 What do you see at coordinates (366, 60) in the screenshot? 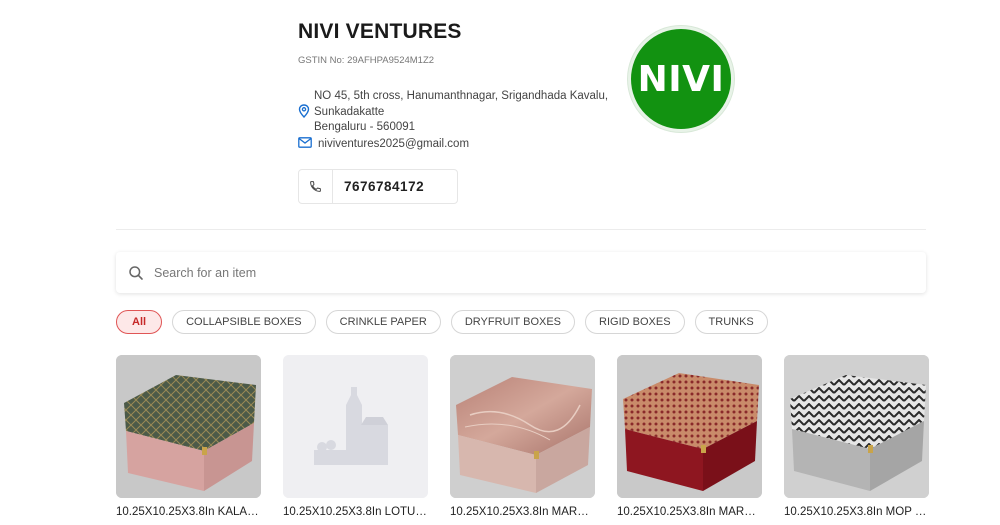
I see `gstin-number: GSTIN No: 29AFHPA9524M1Z2` at bounding box center [366, 60].